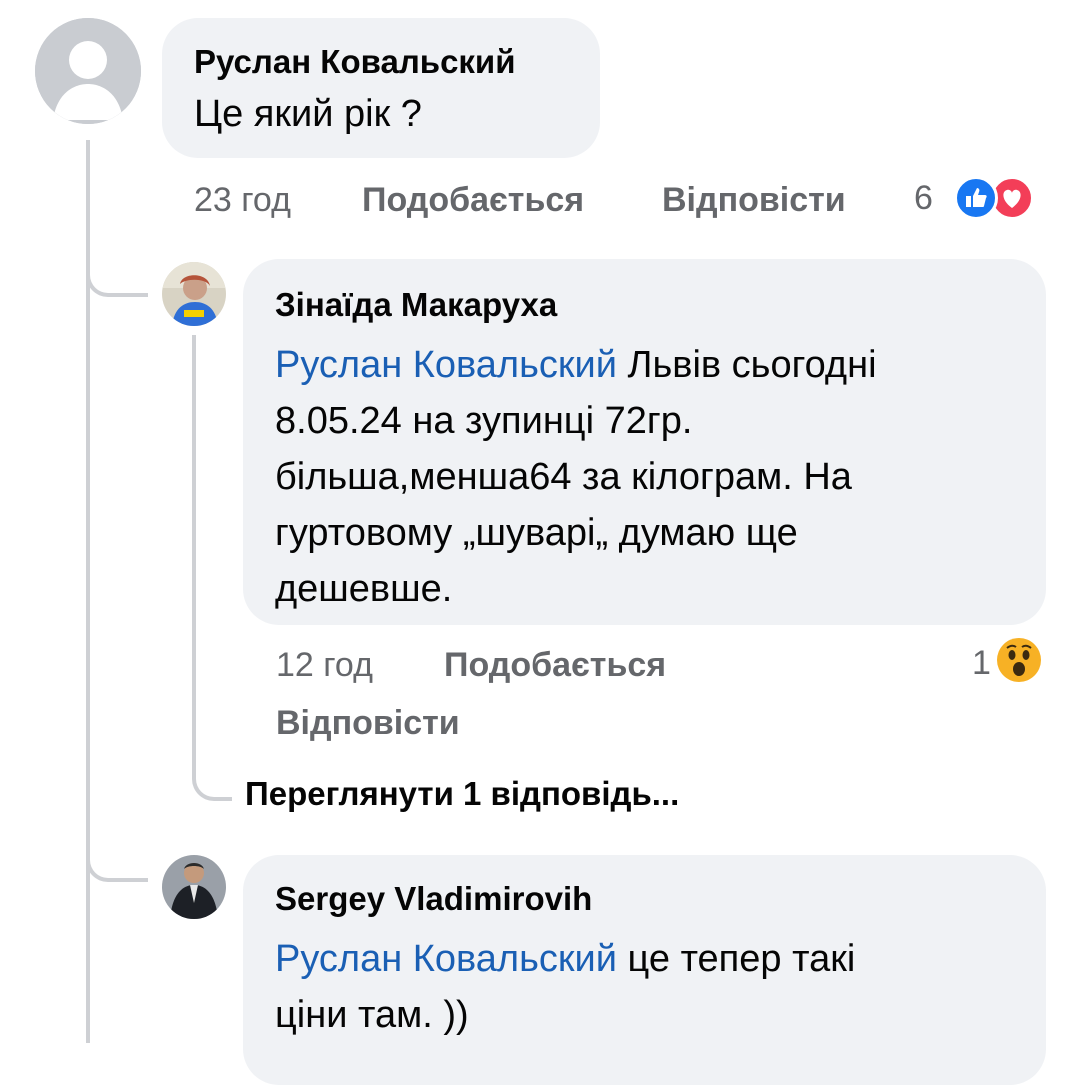 This screenshot has width=1080, height=1085. Describe the element at coordinates (1019, 660) in the screenshot. I see `wow-icon` at that location.